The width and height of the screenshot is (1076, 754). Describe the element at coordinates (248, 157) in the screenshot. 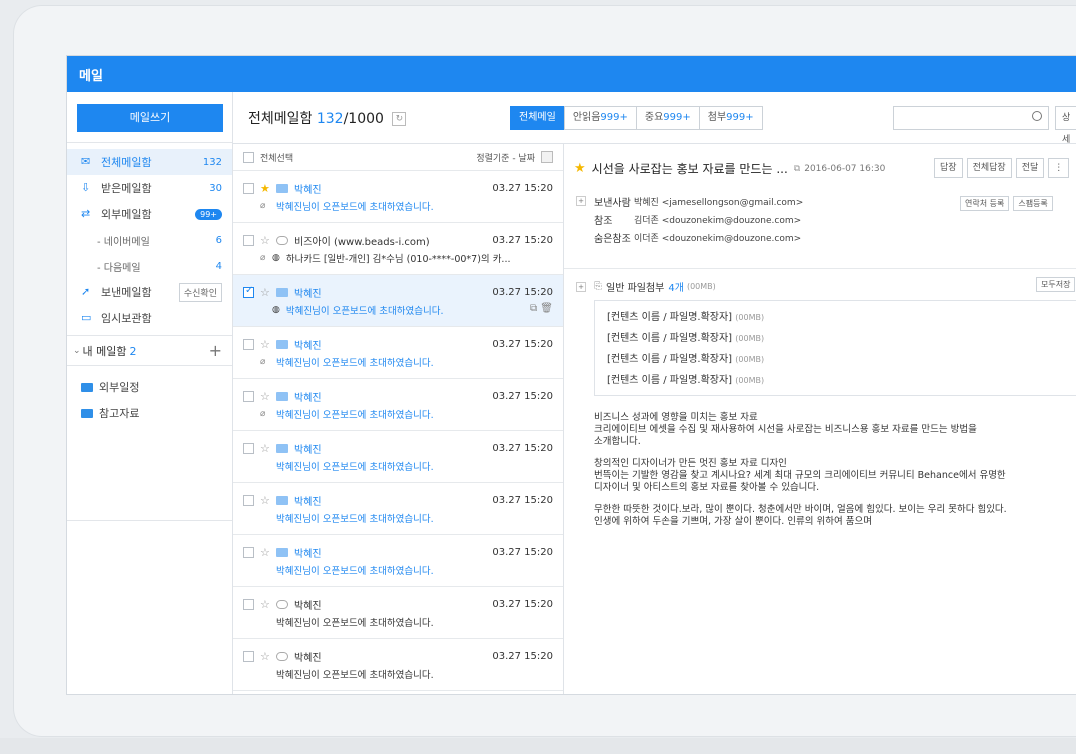

I see `select-all-checkbox` at that location.